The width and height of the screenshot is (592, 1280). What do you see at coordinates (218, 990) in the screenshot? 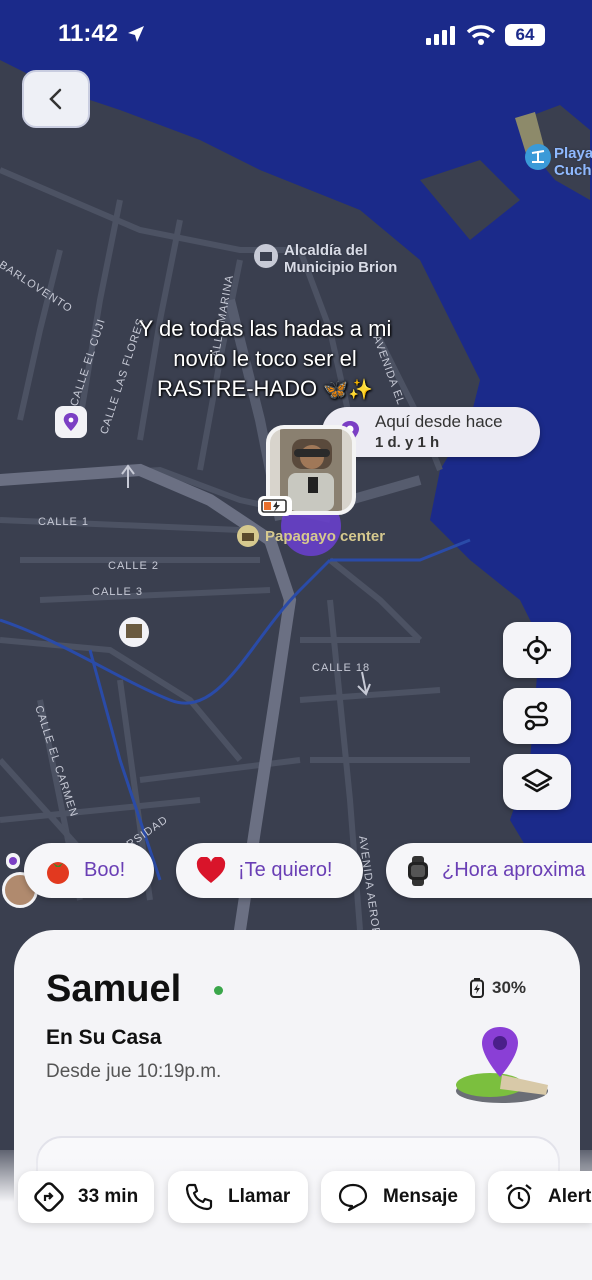
I see `online-indicator` at bounding box center [218, 990].